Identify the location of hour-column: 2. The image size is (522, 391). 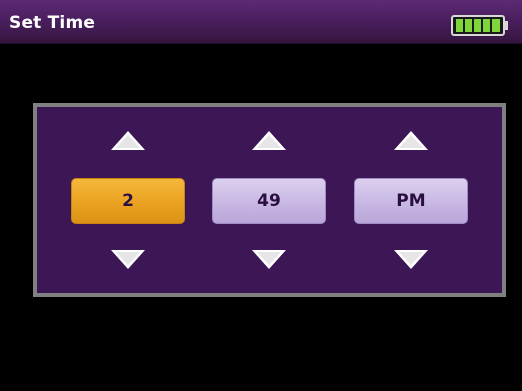
(128, 200).